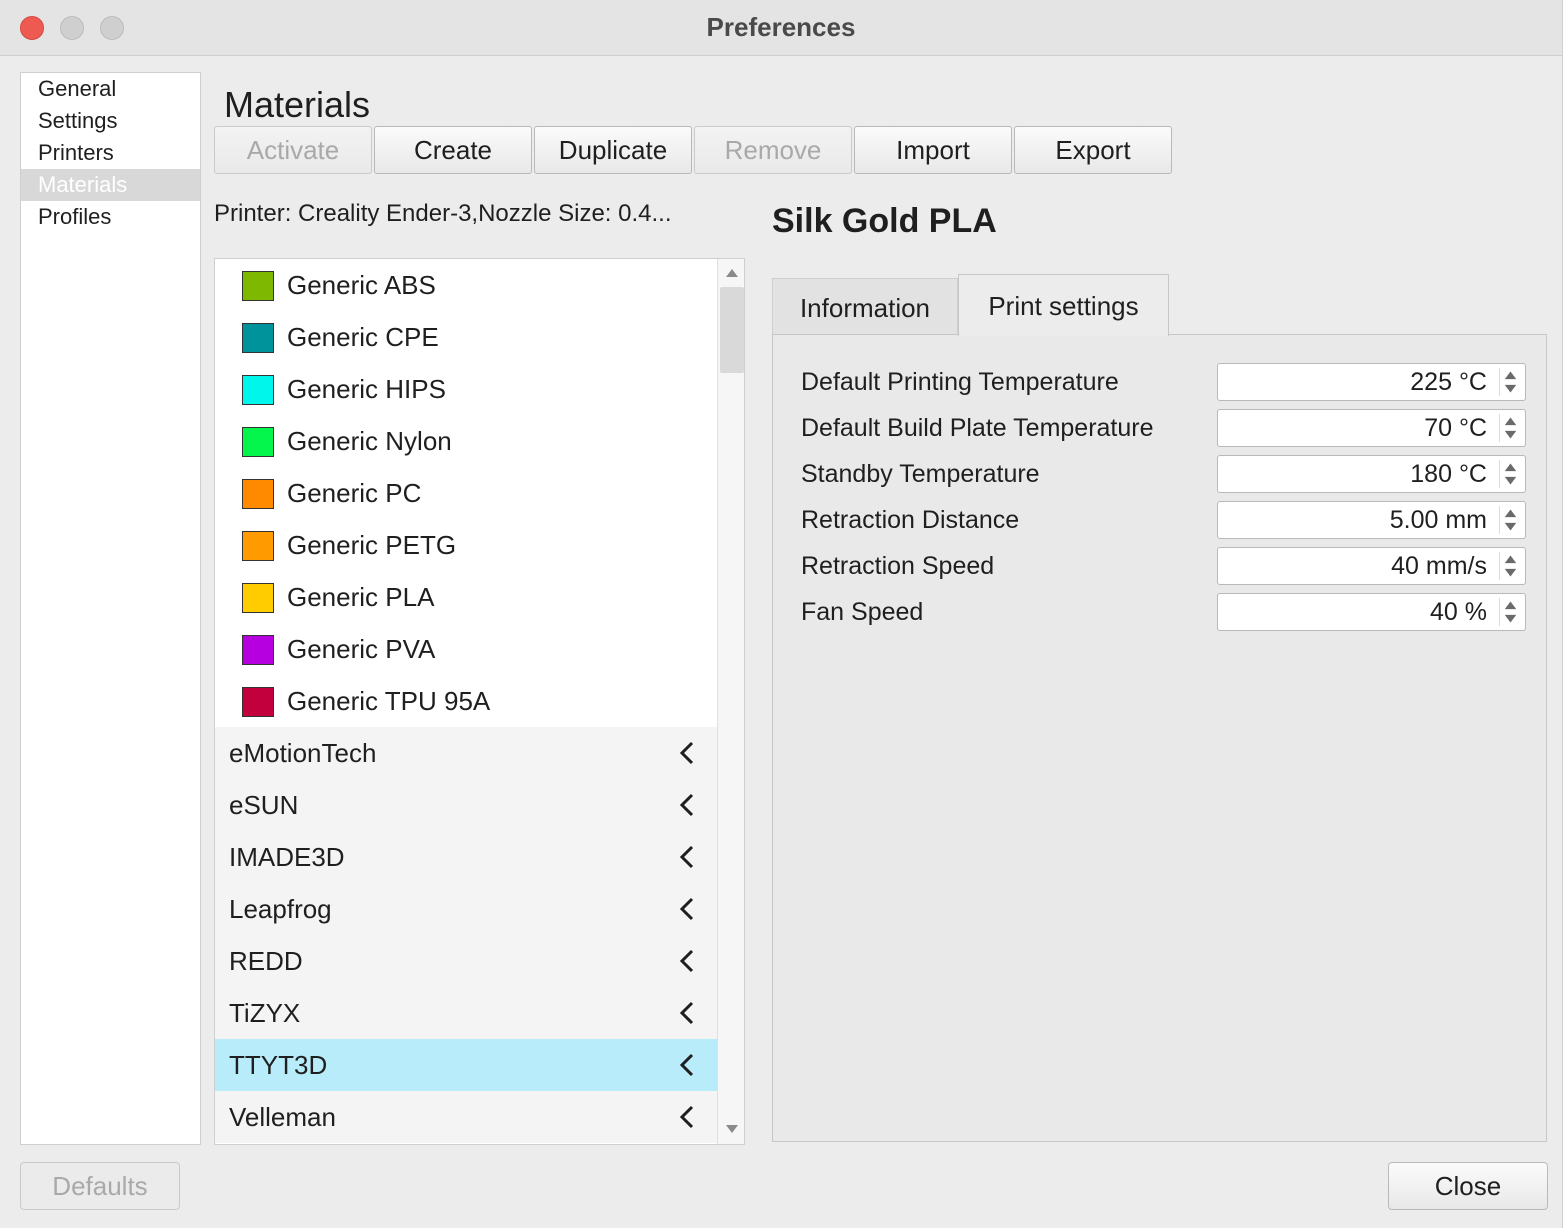 The width and height of the screenshot is (1568, 1228). Describe the element at coordinates (466, 389) in the screenshot. I see `material-item: Generic HIPS` at that location.